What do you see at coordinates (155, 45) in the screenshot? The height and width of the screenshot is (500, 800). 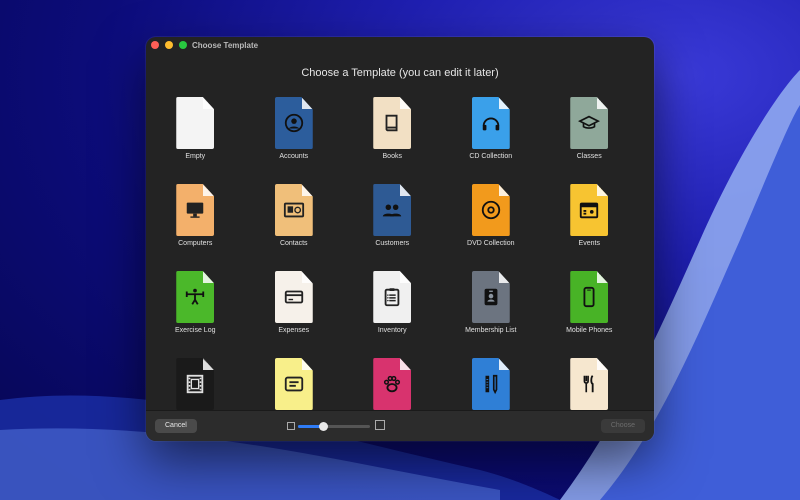 I see `close-window-button` at bounding box center [155, 45].